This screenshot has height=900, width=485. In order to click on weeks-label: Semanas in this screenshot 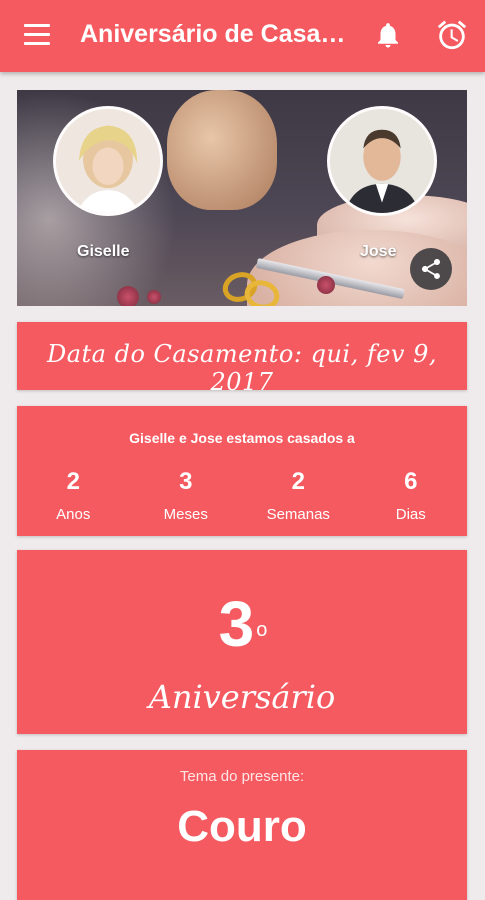, I will do `click(298, 514)`.